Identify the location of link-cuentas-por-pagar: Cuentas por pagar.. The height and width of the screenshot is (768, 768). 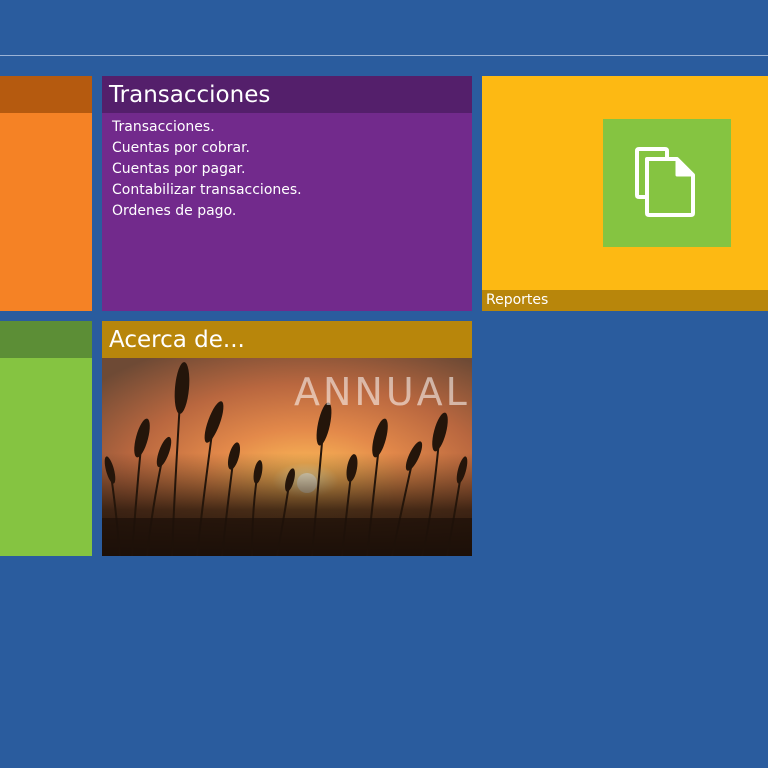
(207, 169).